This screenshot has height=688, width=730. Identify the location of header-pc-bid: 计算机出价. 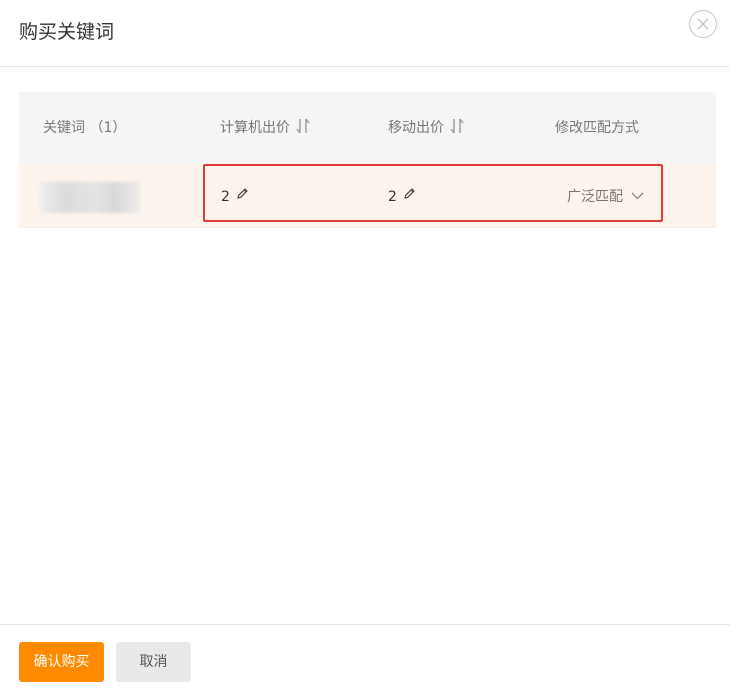
(265, 128).